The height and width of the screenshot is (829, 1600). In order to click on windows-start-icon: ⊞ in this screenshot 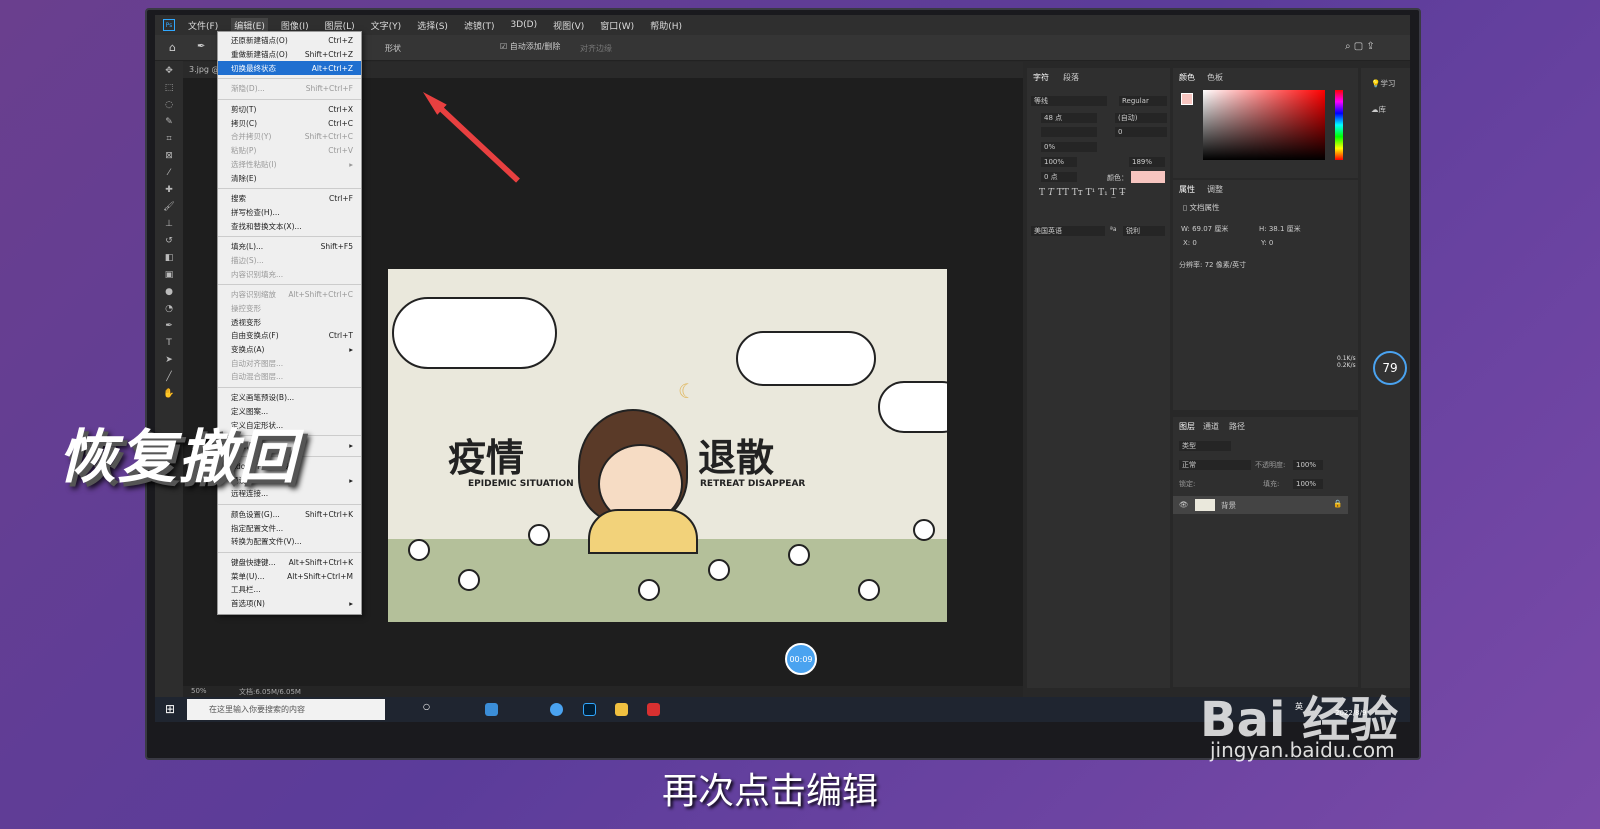, I will do `click(170, 709)`.